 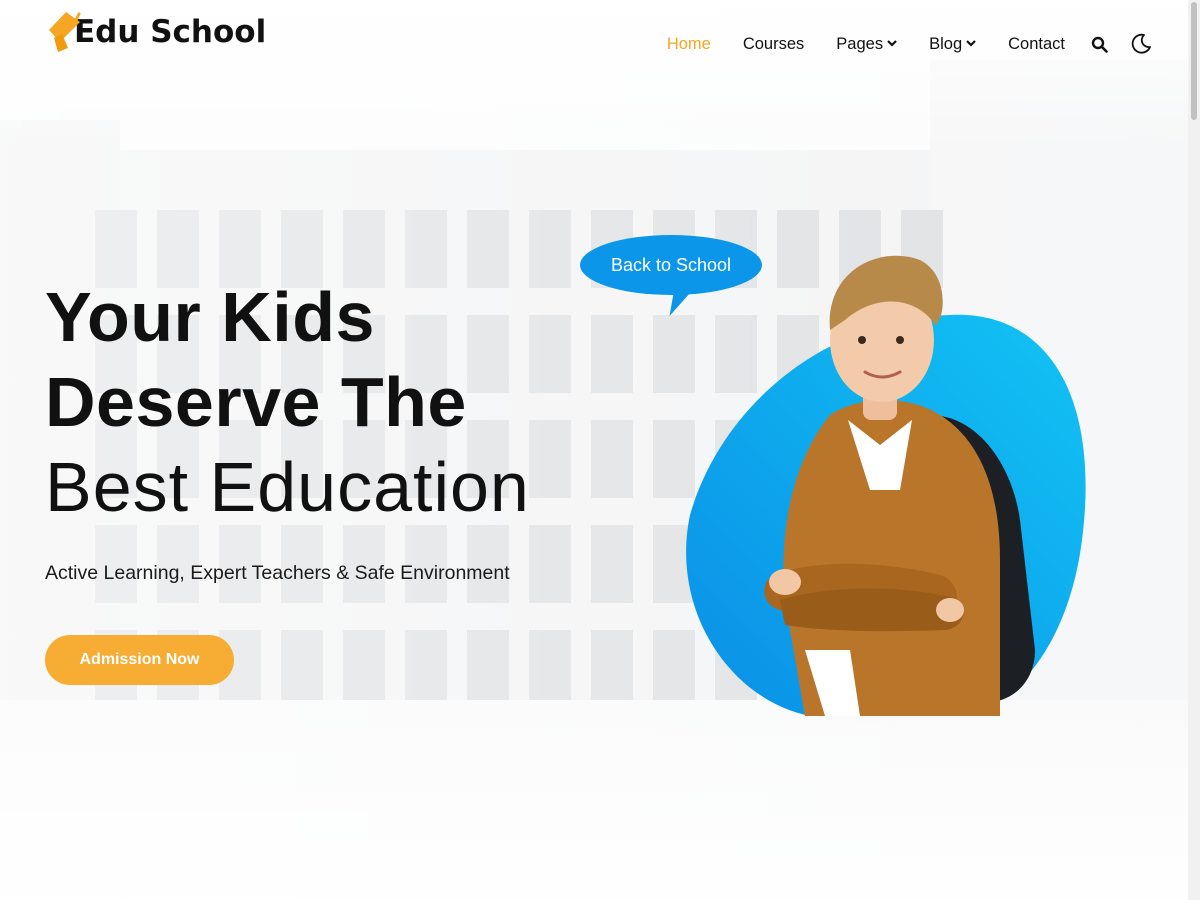 I want to click on nav-item-blog: Blog, so click(x=952, y=44).